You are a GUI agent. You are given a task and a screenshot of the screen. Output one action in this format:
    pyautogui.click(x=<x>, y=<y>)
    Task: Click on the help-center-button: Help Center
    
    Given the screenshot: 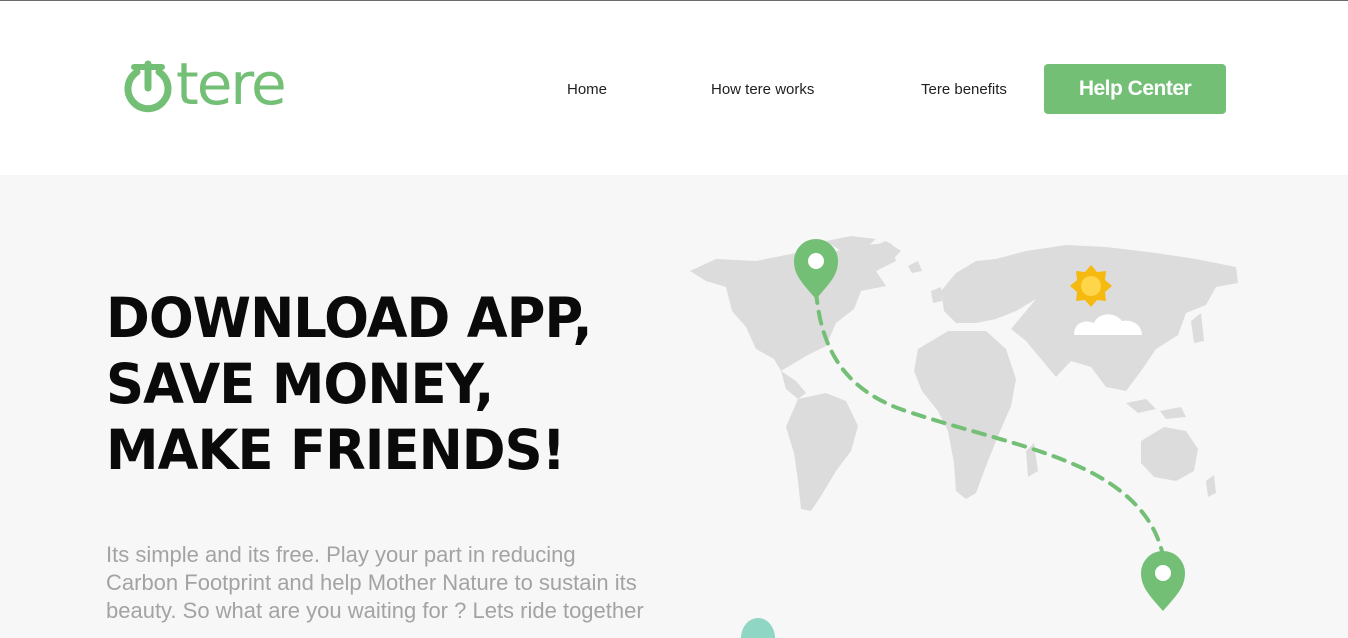 What is the action you would take?
    pyautogui.click(x=1135, y=89)
    